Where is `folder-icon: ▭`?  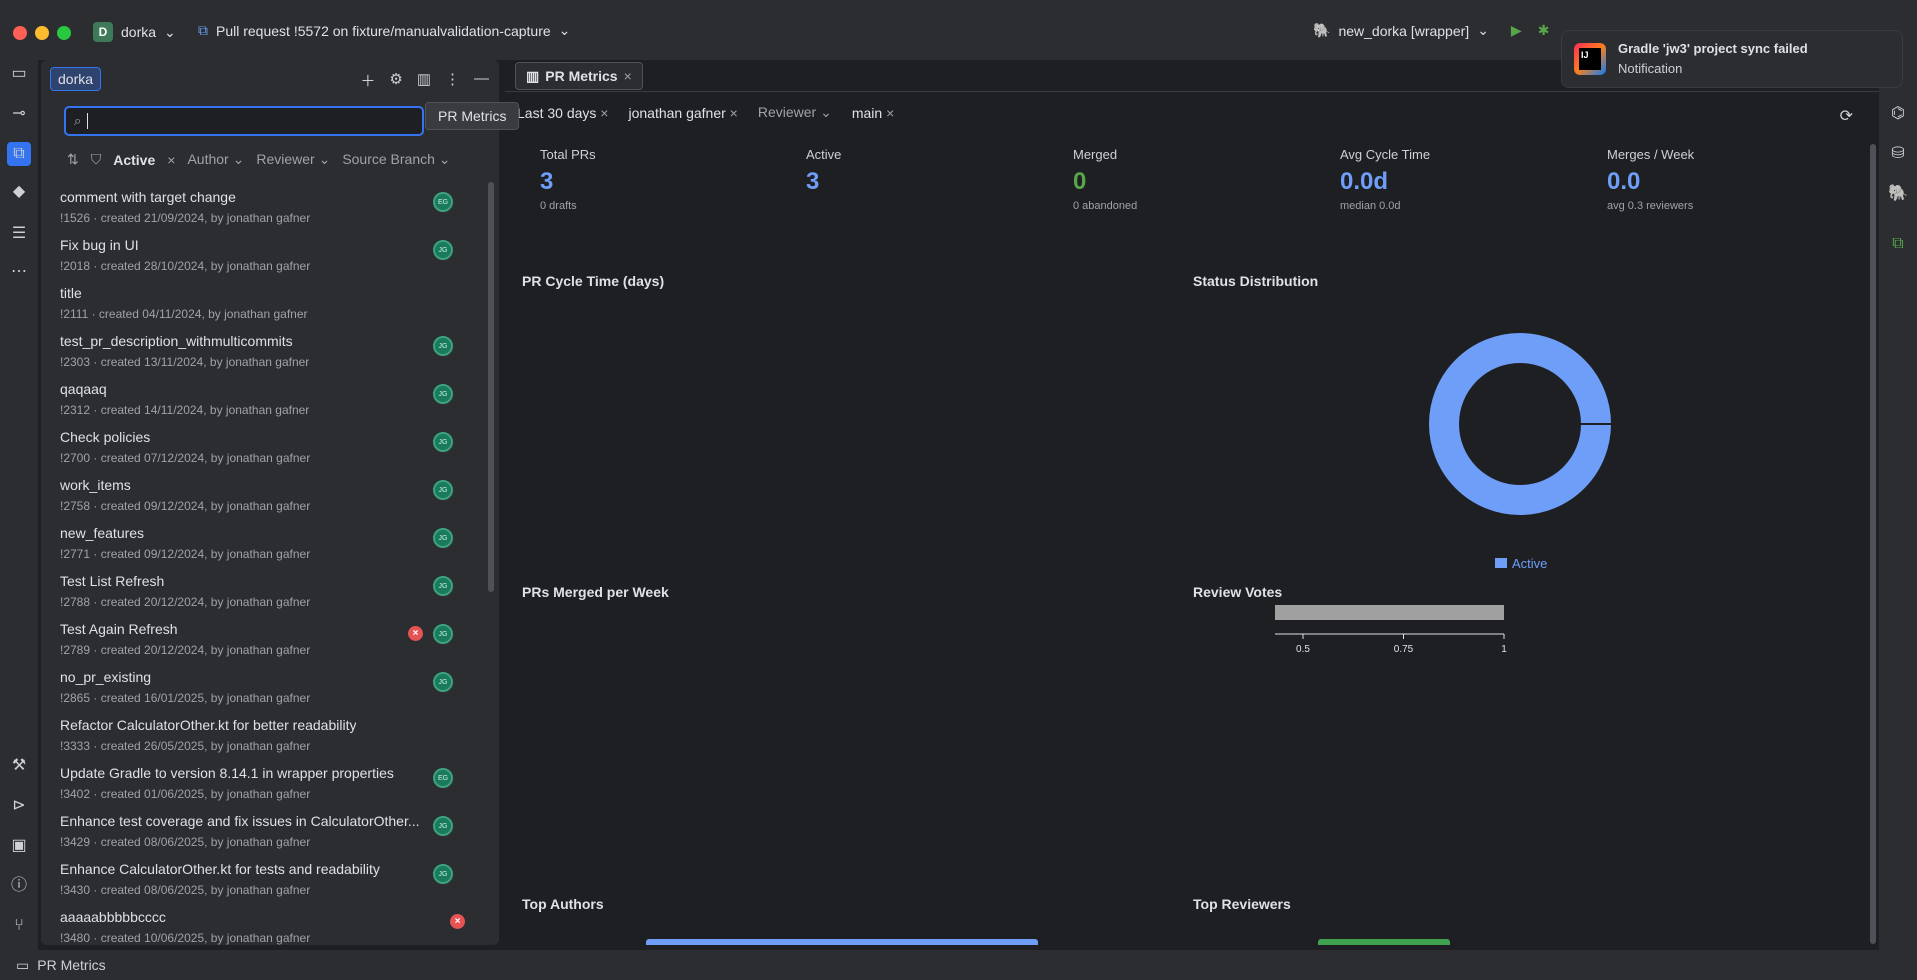 folder-icon: ▭ is located at coordinates (19, 74).